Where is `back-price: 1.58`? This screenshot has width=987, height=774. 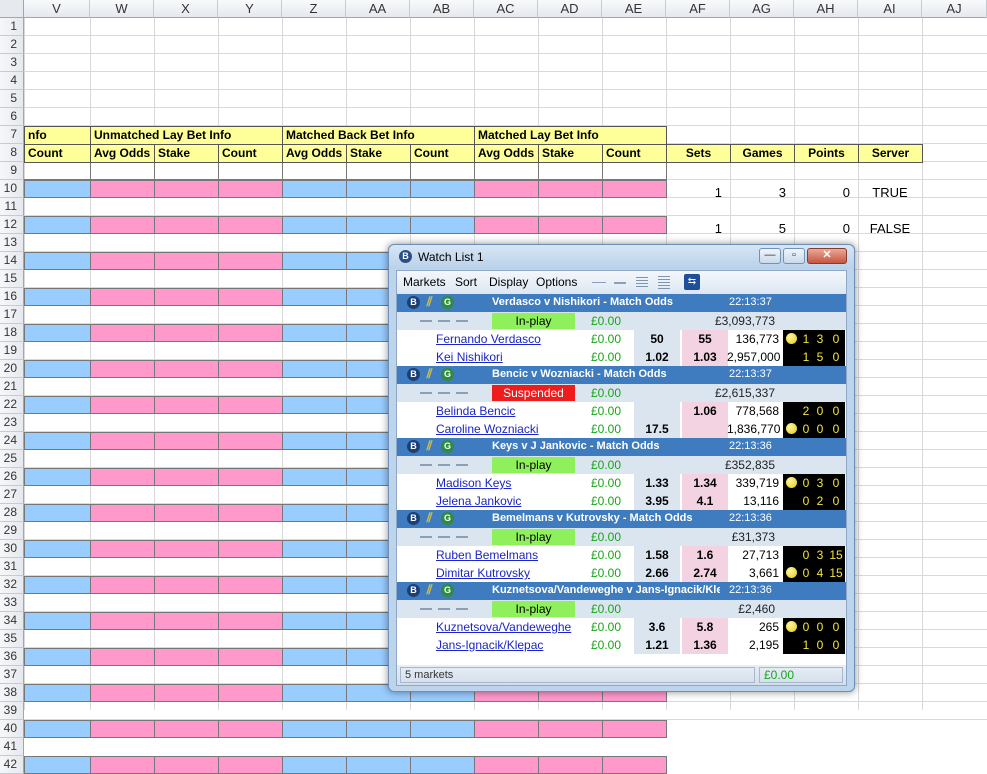 back-price: 1.58 is located at coordinates (657, 555).